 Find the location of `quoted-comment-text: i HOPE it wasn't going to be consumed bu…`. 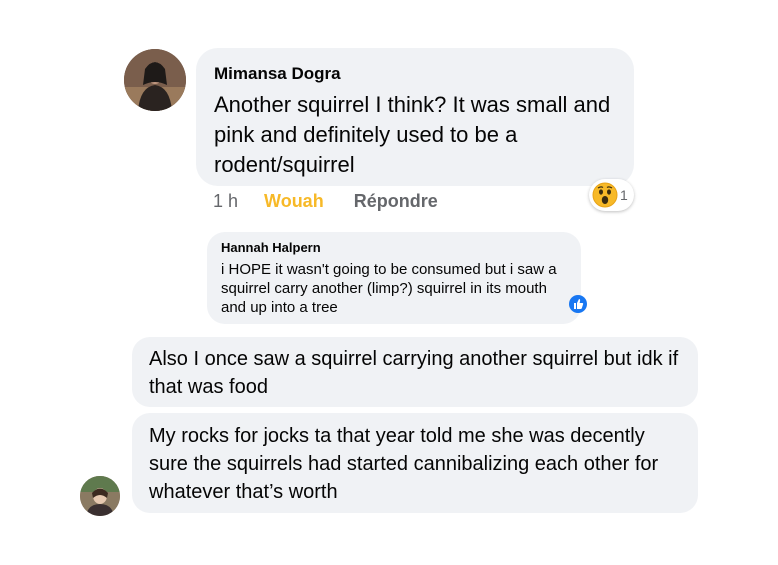

quoted-comment-text: i HOPE it wasn't going to be consumed bu… is located at coordinates (389, 288).